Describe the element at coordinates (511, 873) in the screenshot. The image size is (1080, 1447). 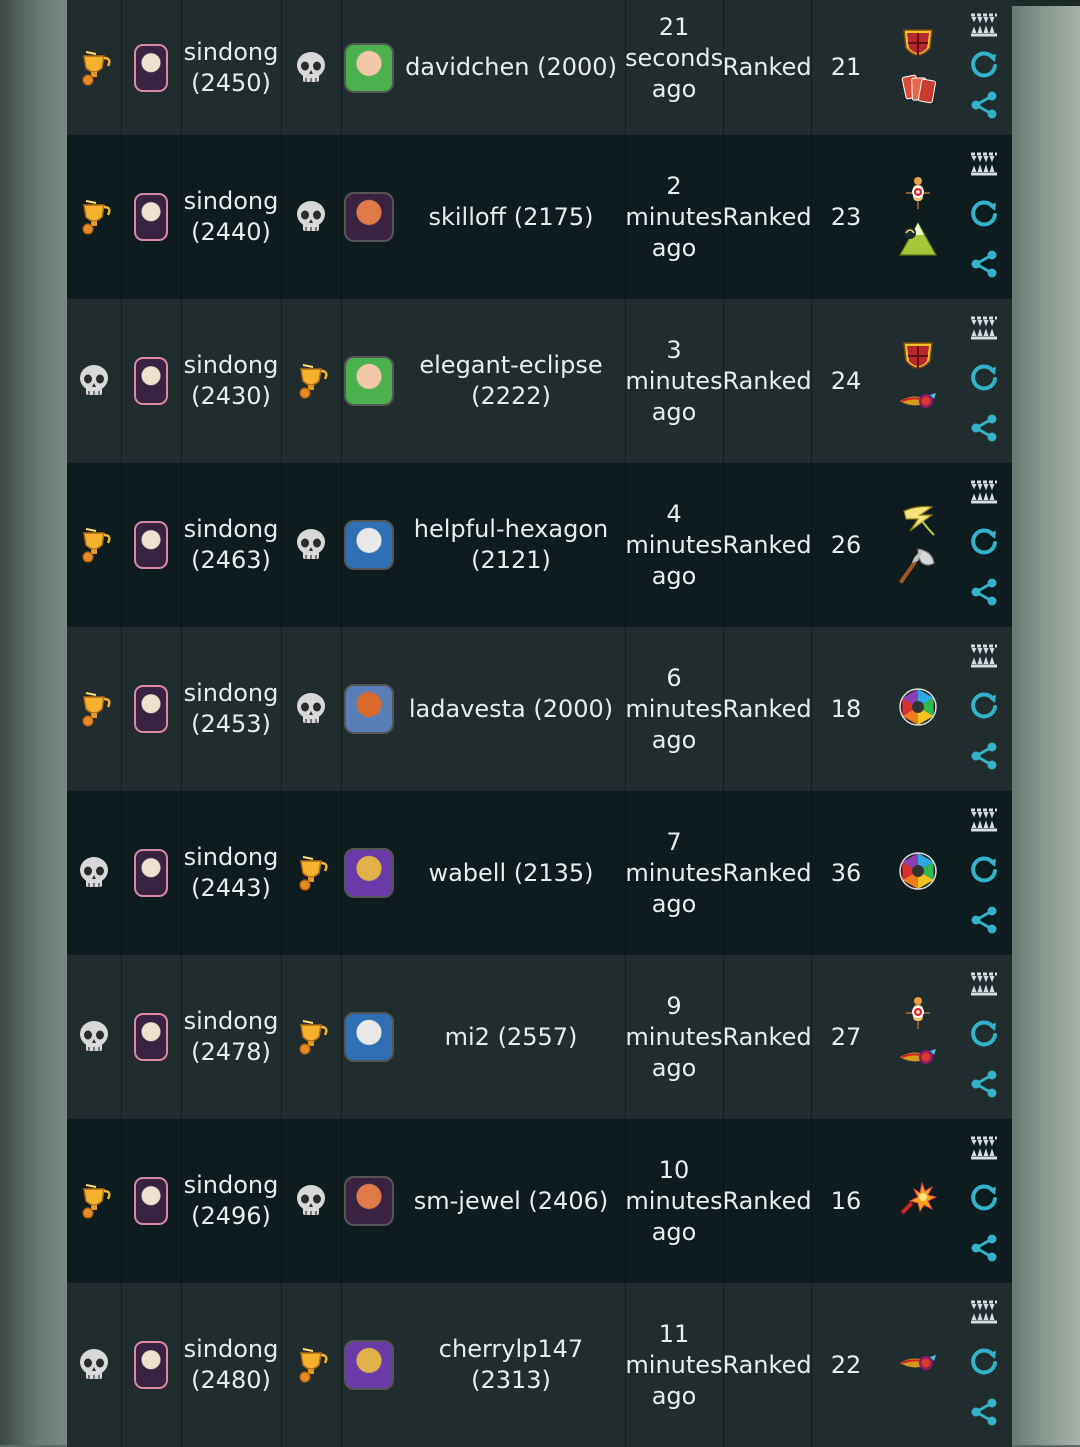
I see `opponent-name: wabell (2135)` at that location.